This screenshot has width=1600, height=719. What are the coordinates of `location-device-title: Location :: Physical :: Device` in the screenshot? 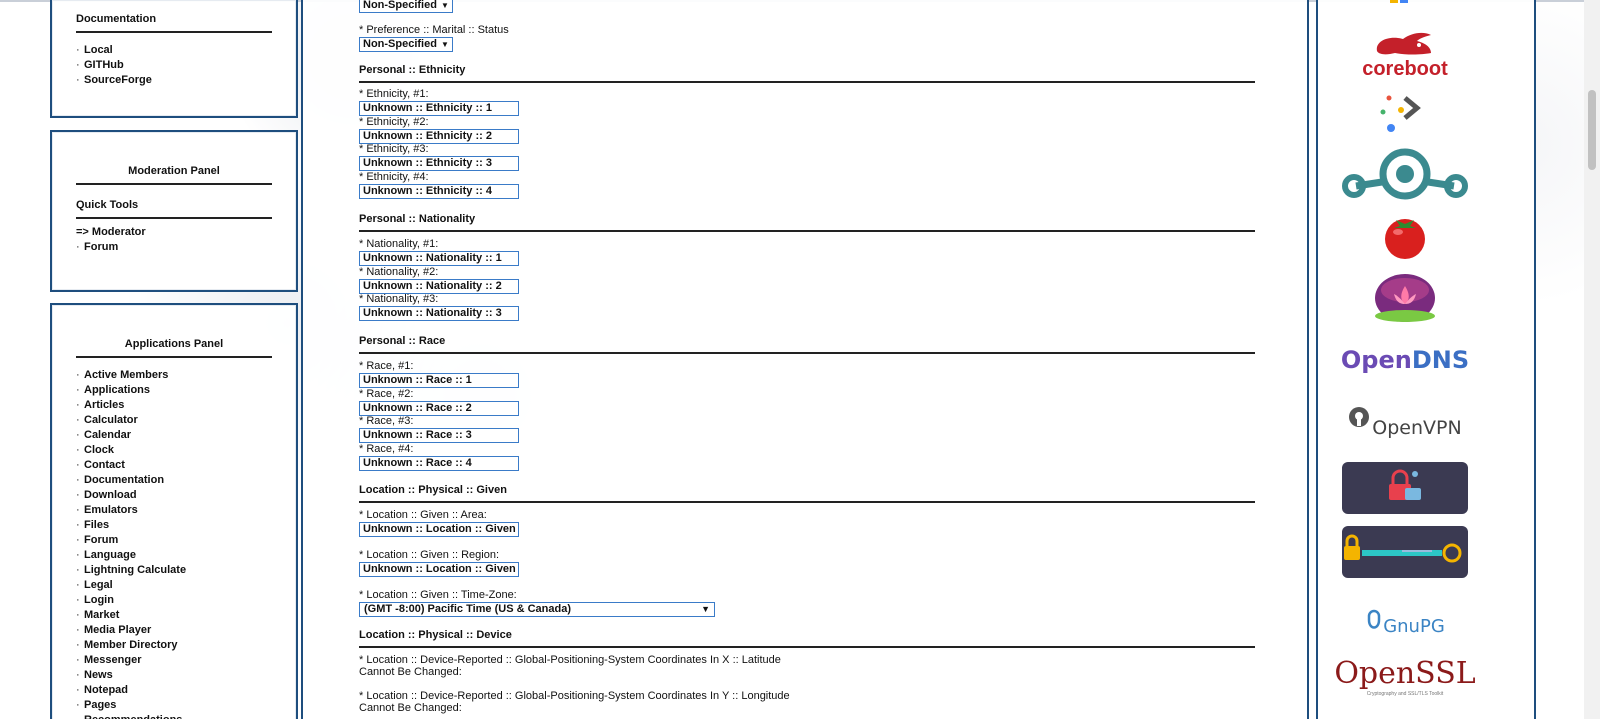 It's located at (435, 635).